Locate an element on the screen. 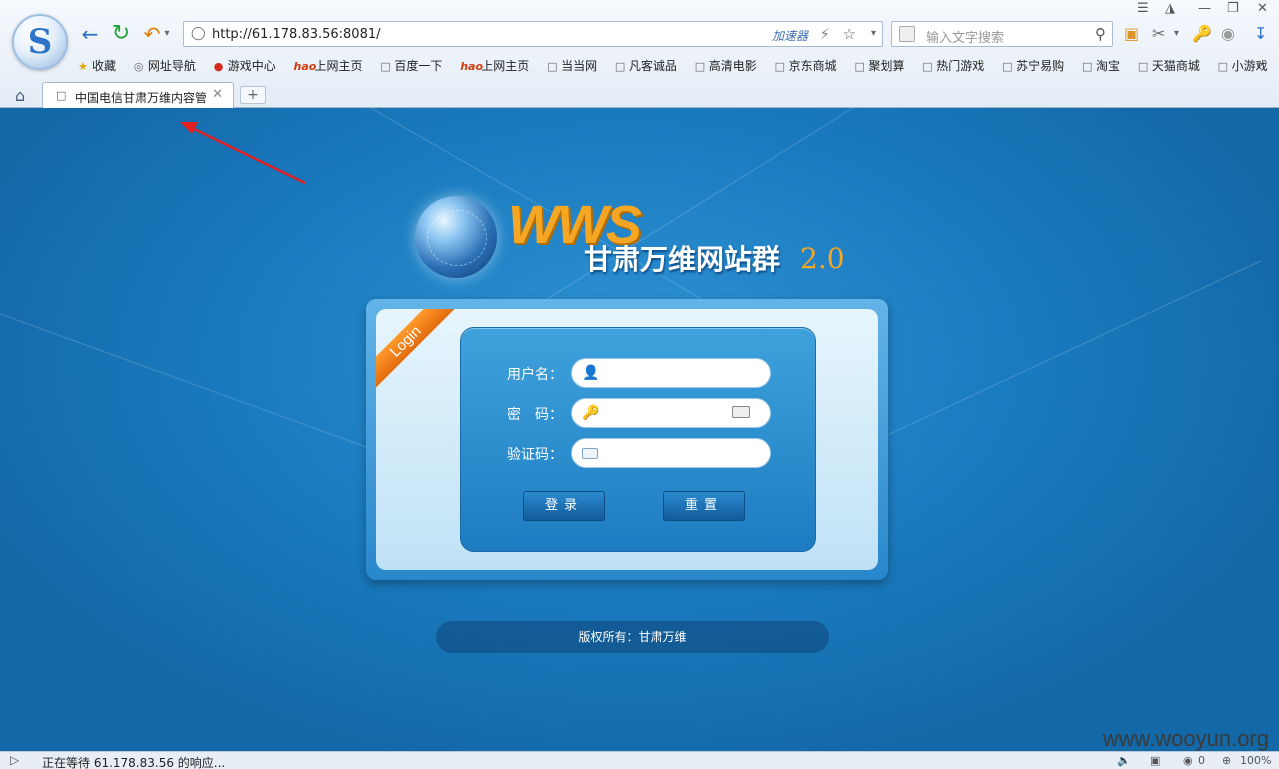 The height and width of the screenshot is (769, 1279). annotation-arrow-icon is located at coordinates (243, 153).